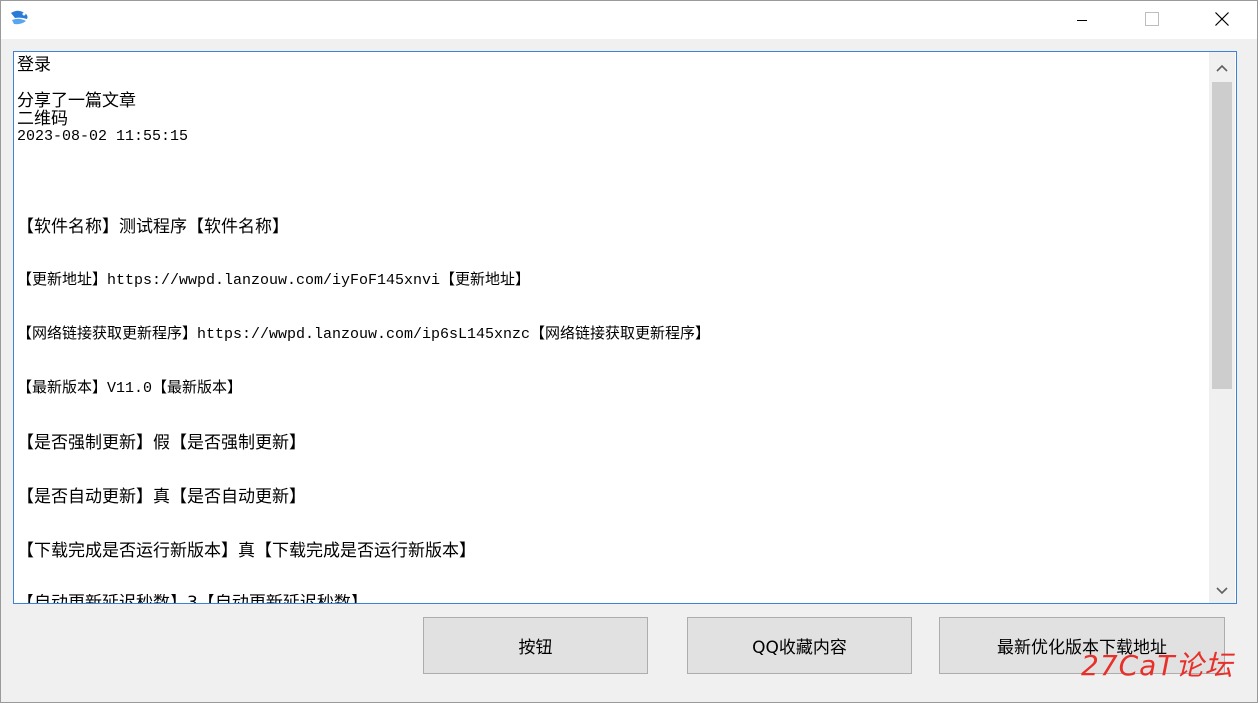 The width and height of the screenshot is (1258, 703). Describe the element at coordinates (20, 19) in the screenshot. I see `app-icon` at that location.